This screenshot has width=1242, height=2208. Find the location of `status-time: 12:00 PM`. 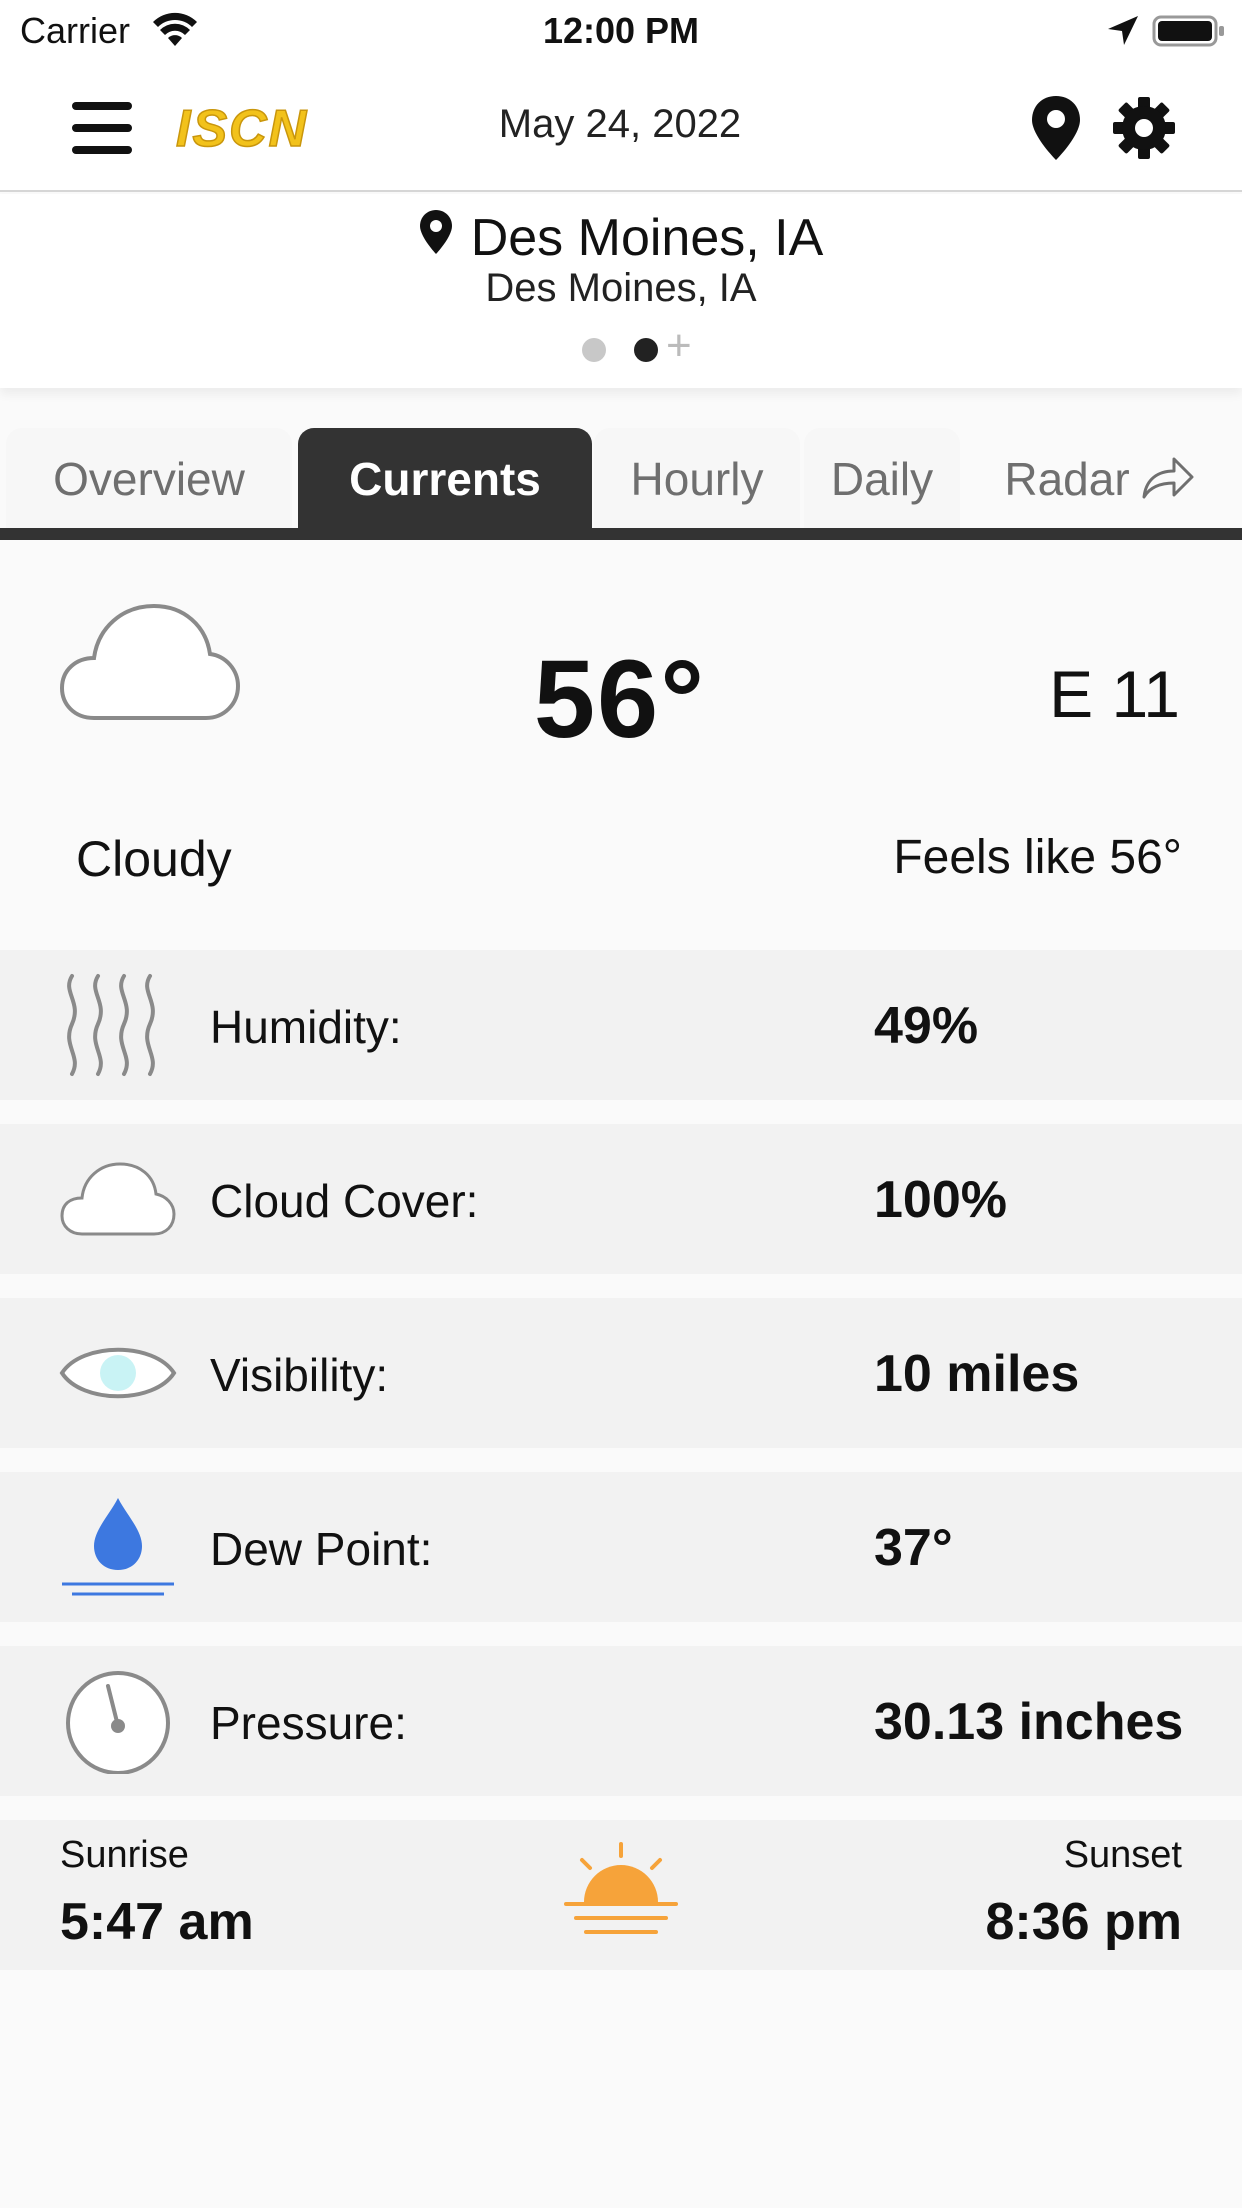

status-time: 12:00 PM is located at coordinates (621, 30).